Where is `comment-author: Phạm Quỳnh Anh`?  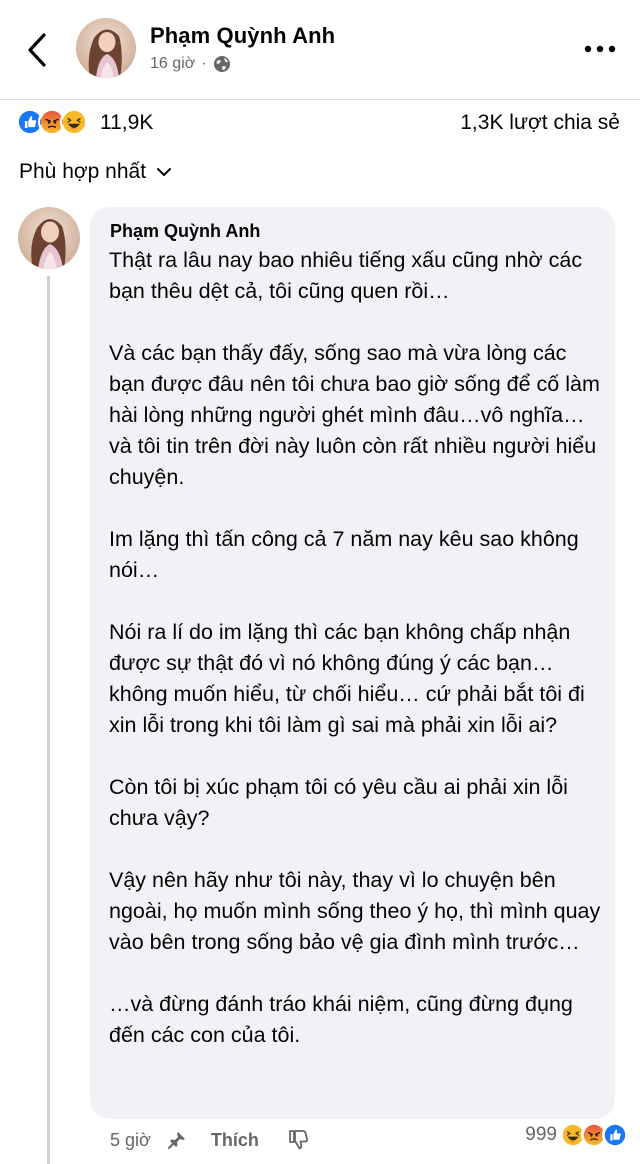
comment-author: Phạm Quỳnh Anh is located at coordinates (185, 231).